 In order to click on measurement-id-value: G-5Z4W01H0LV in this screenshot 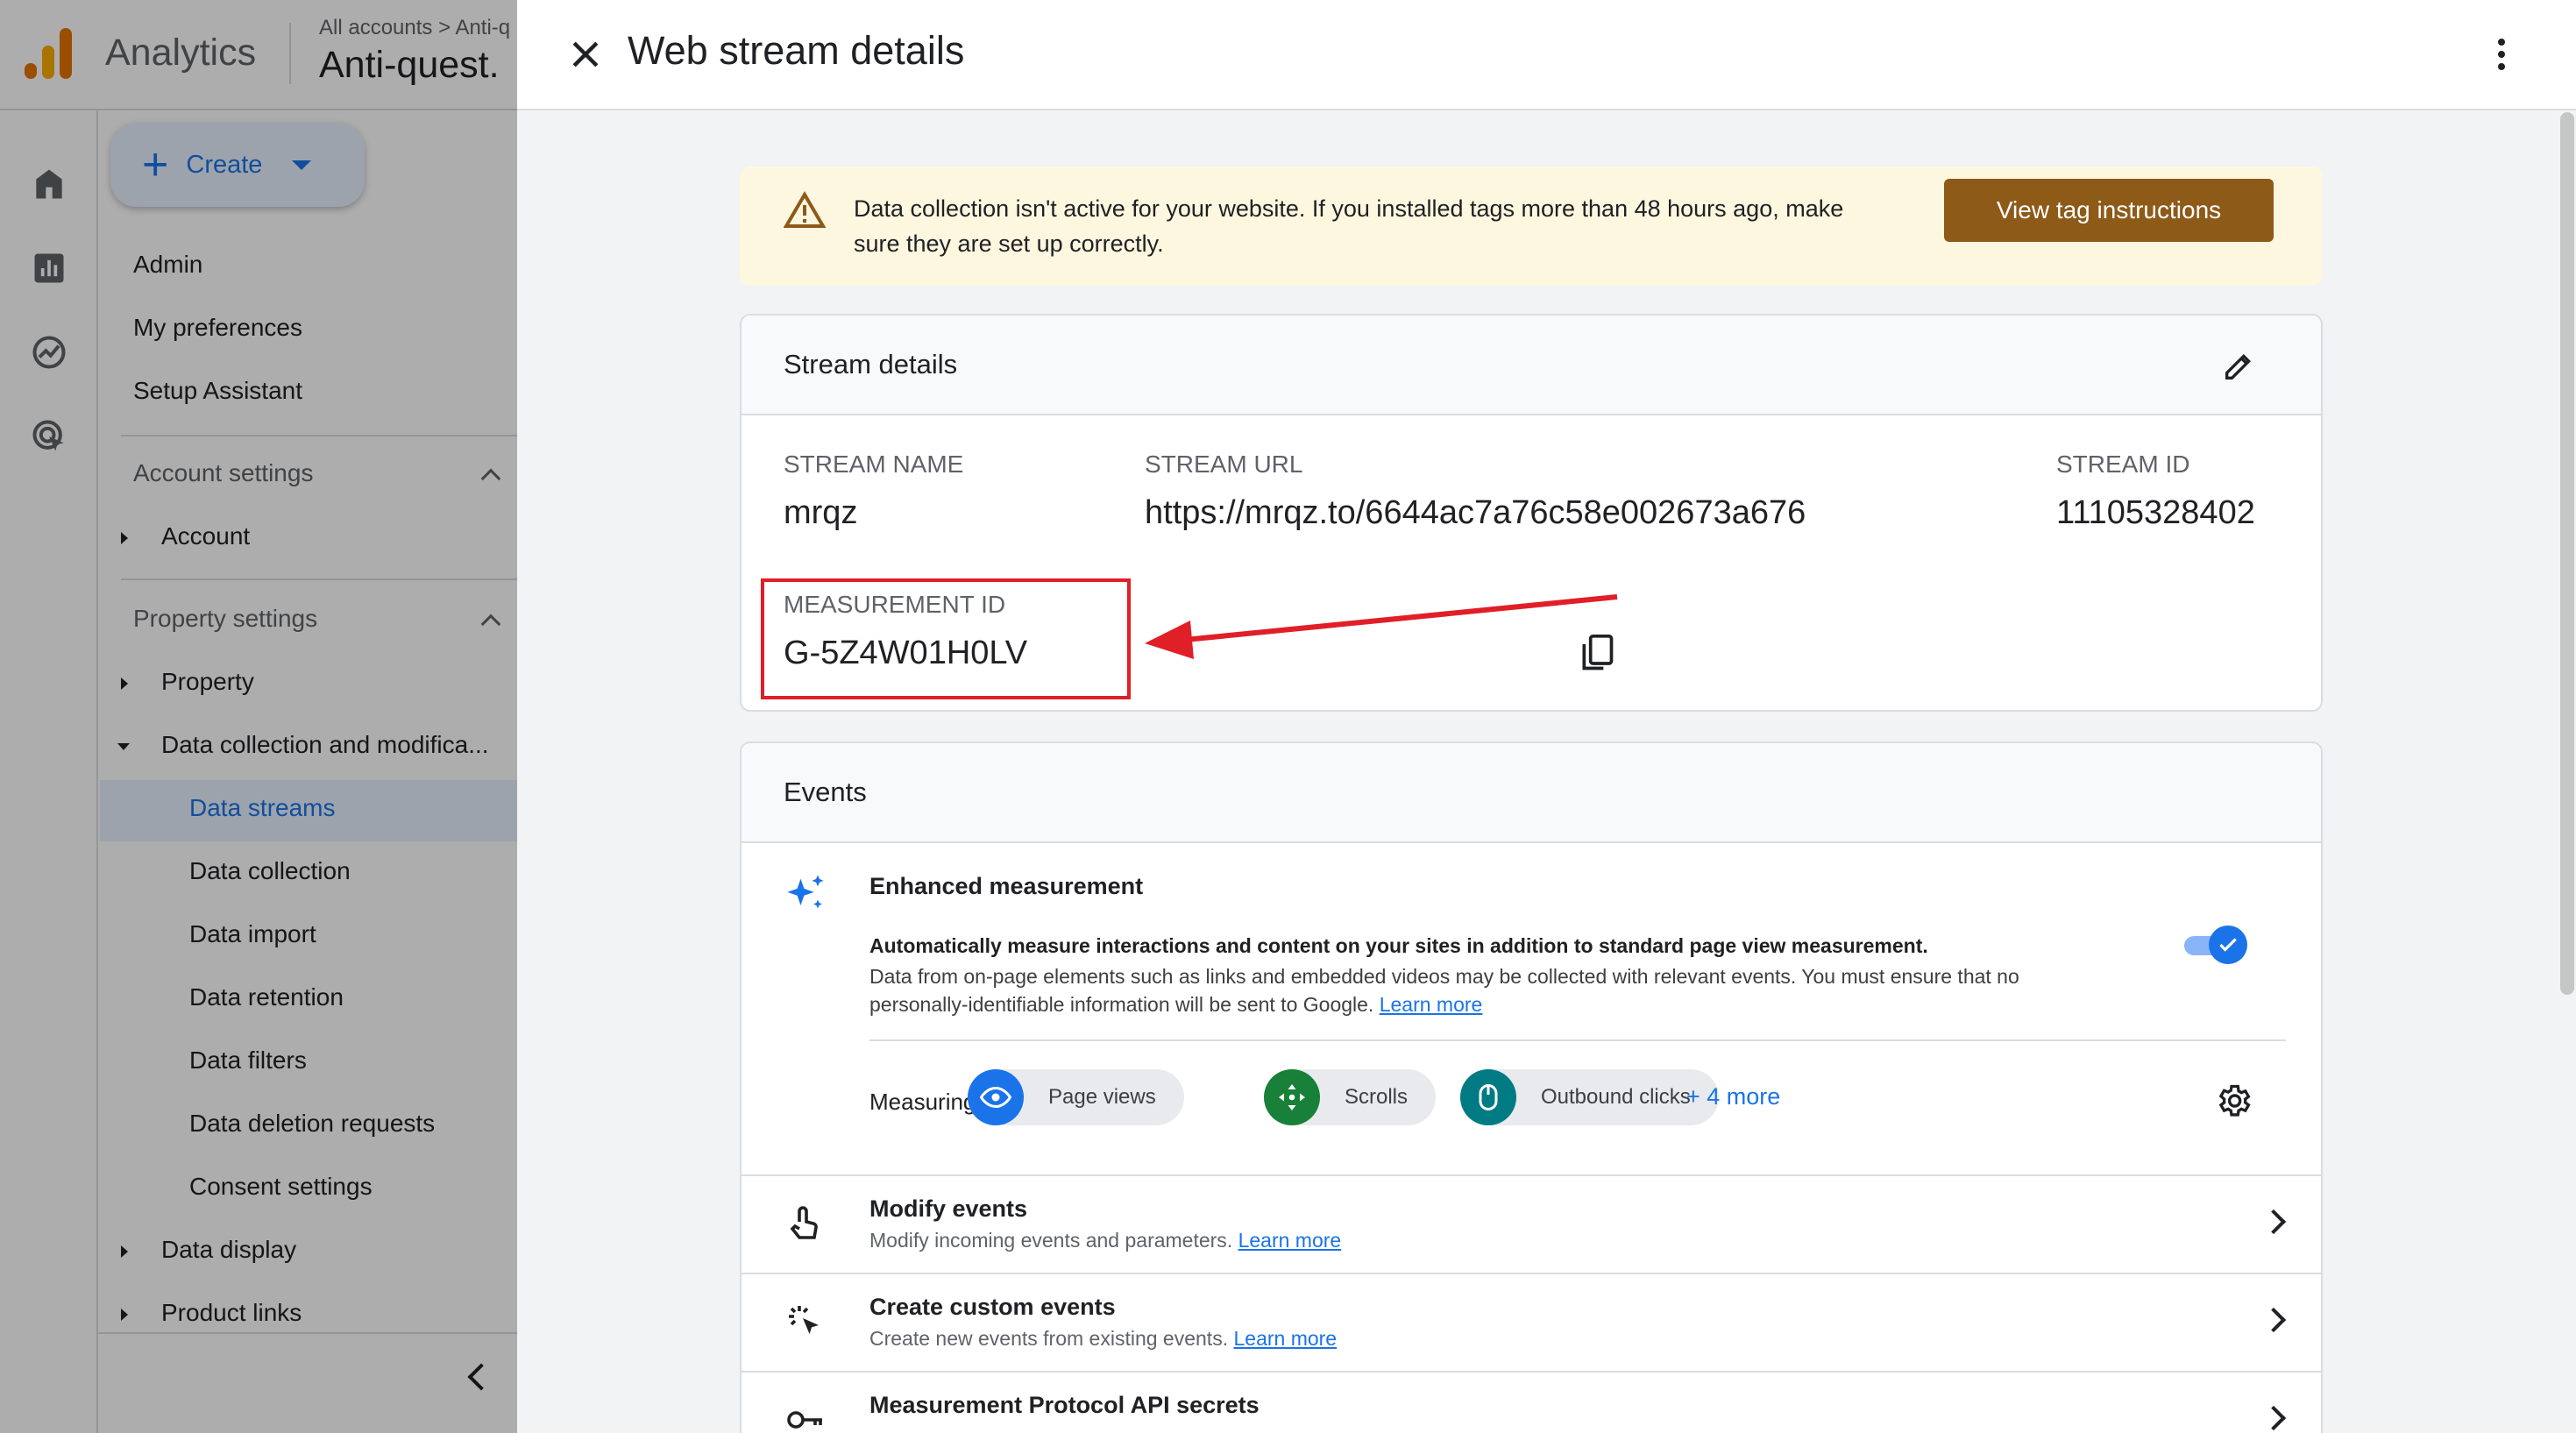, I will do `click(906, 653)`.